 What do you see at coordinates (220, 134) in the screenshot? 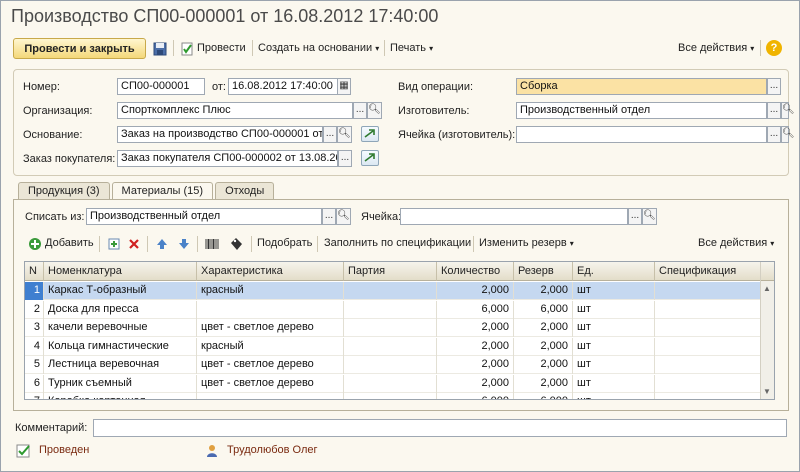
I see `basis-field: Заказ на производство СП00-000001 от` at bounding box center [220, 134].